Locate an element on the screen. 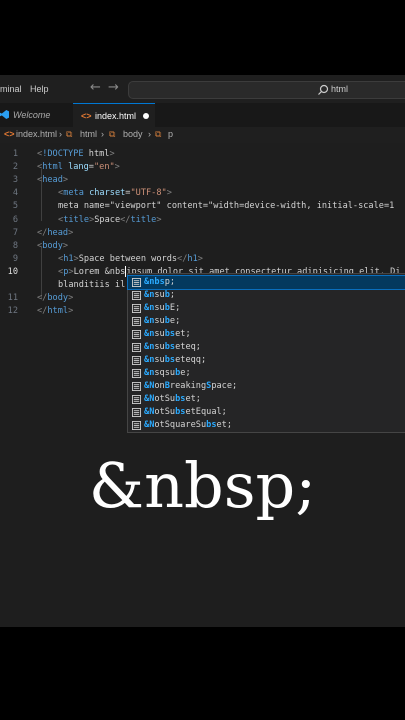 The height and width of the screenshot is (720, 405). breadcrumb-html: html is located at coordinates (88, 134).